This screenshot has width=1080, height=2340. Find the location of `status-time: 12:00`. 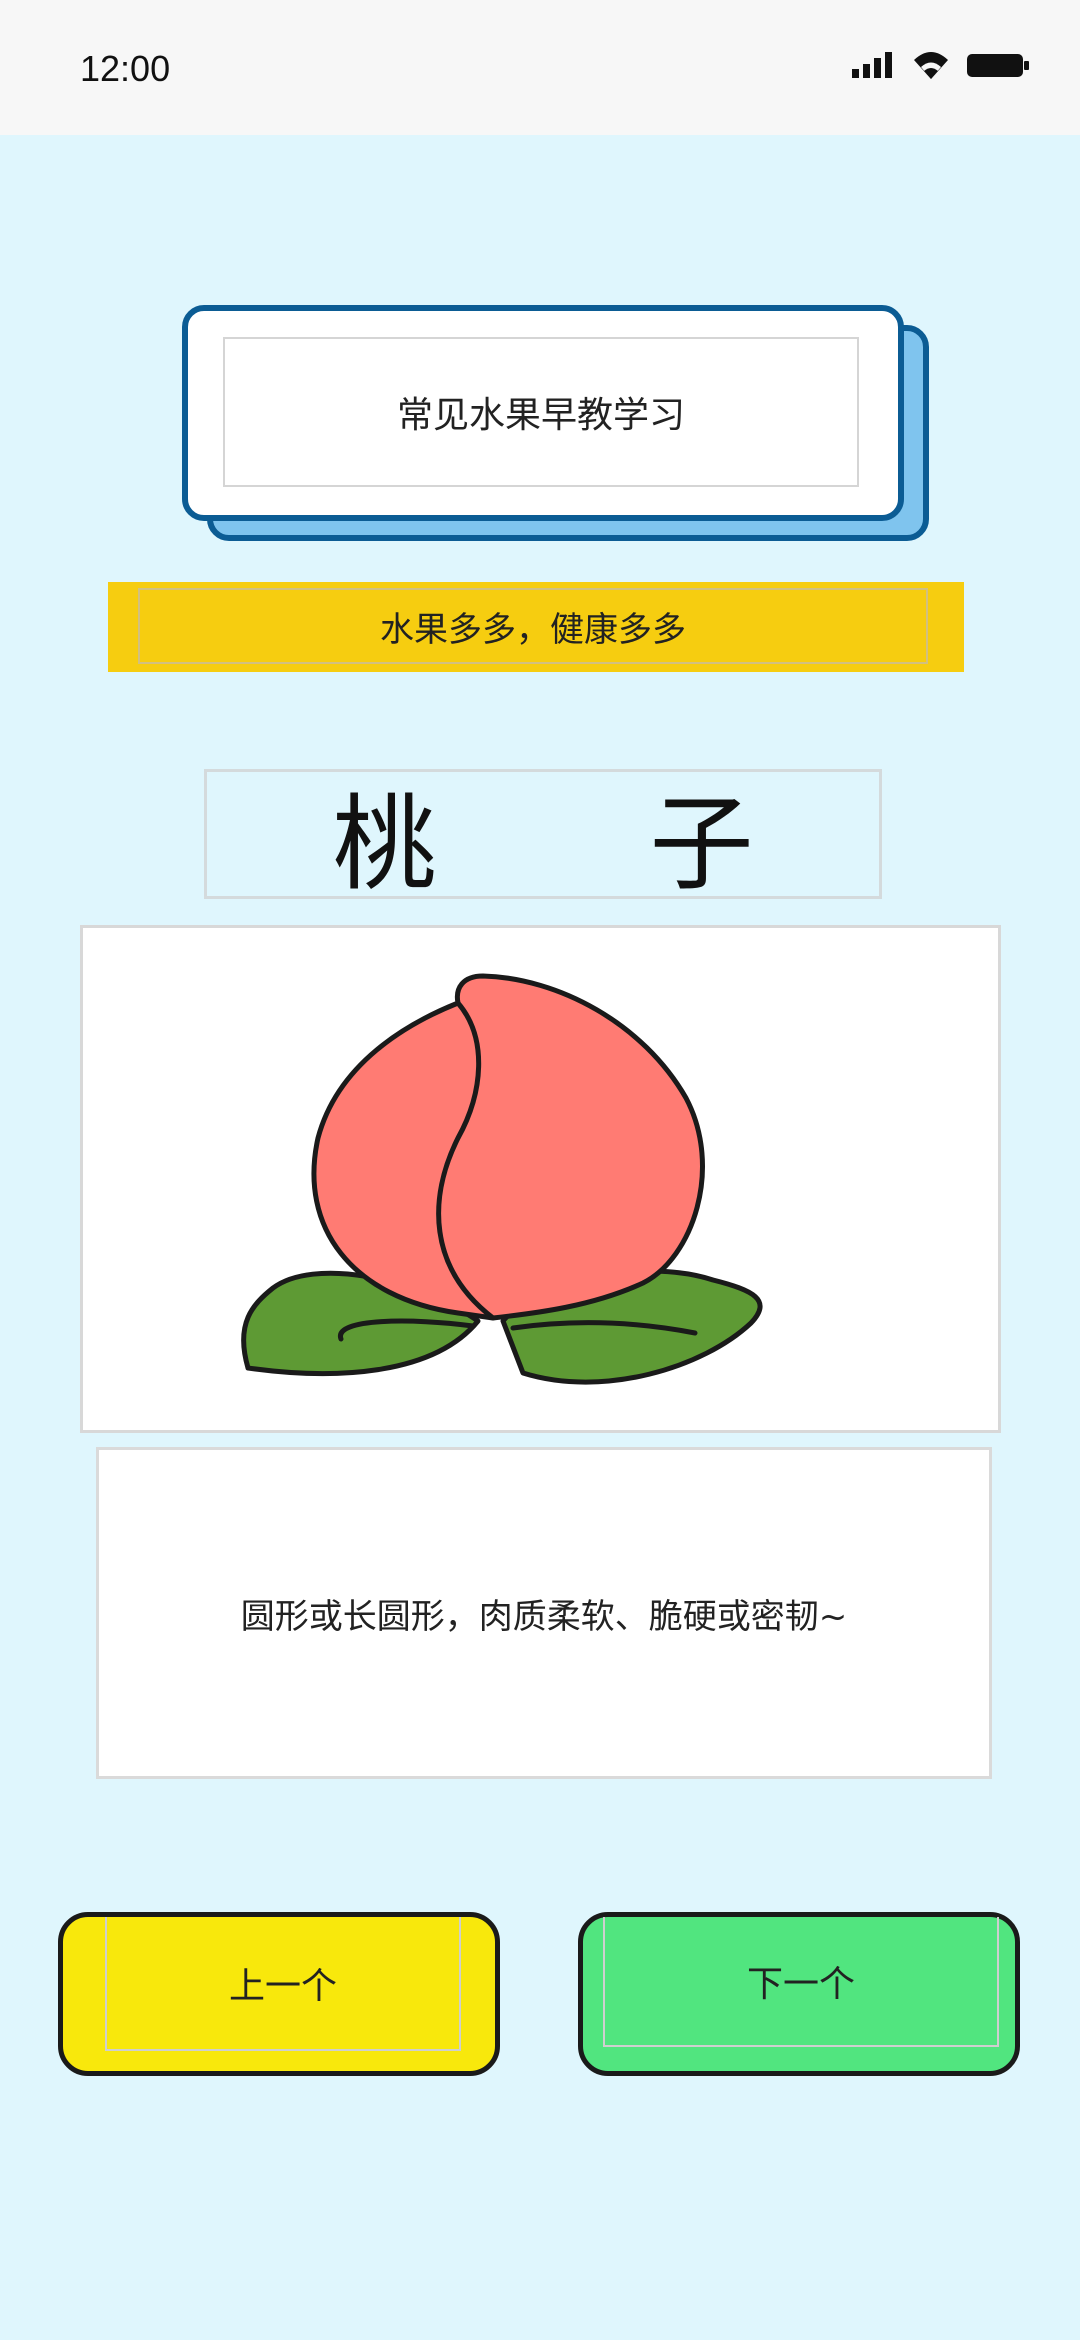

status-time: 12:00 is located at coordinates (125, 68).